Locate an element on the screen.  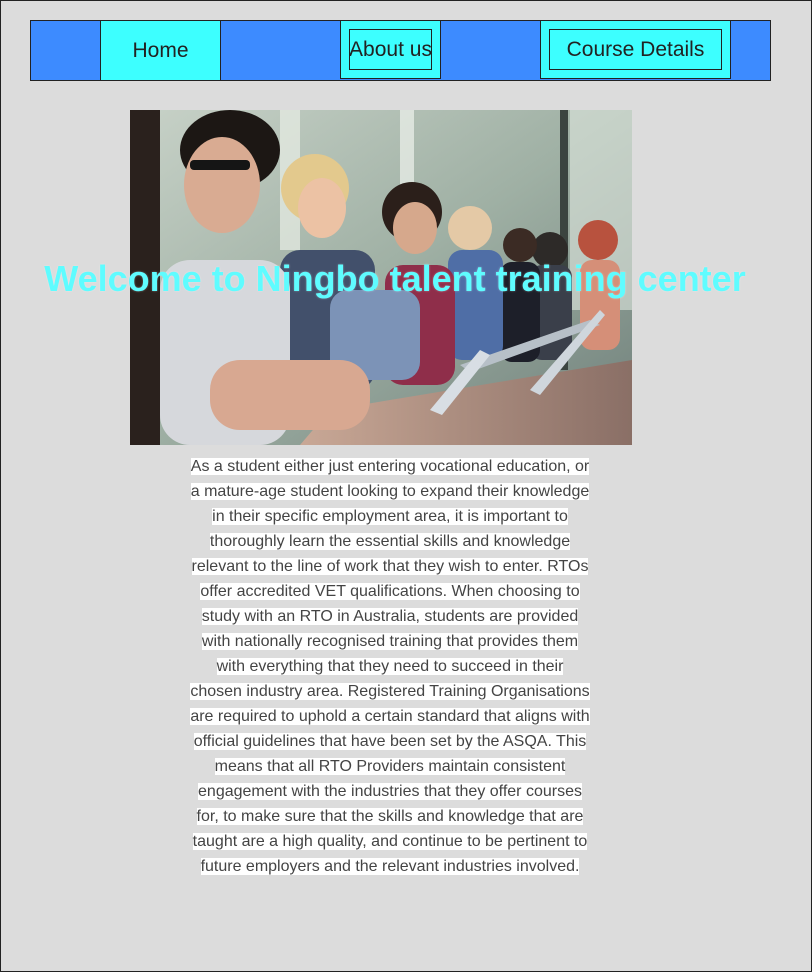
nav-course-button: Course Details is located at coordinates (635, 49).